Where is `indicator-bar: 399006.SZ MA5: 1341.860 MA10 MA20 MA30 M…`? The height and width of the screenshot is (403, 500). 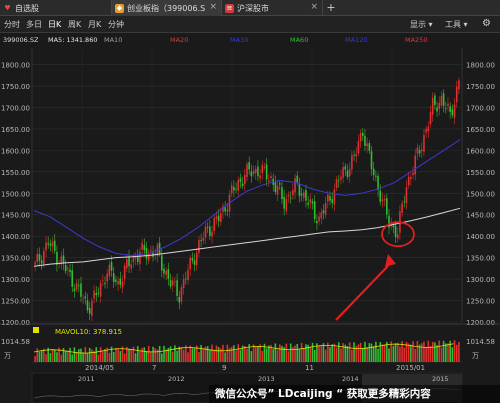 indicator-bar: 399006.SZ MA5: 1341.860 MA10 MA20 MA30 M… is located at coordinates (250, 40).